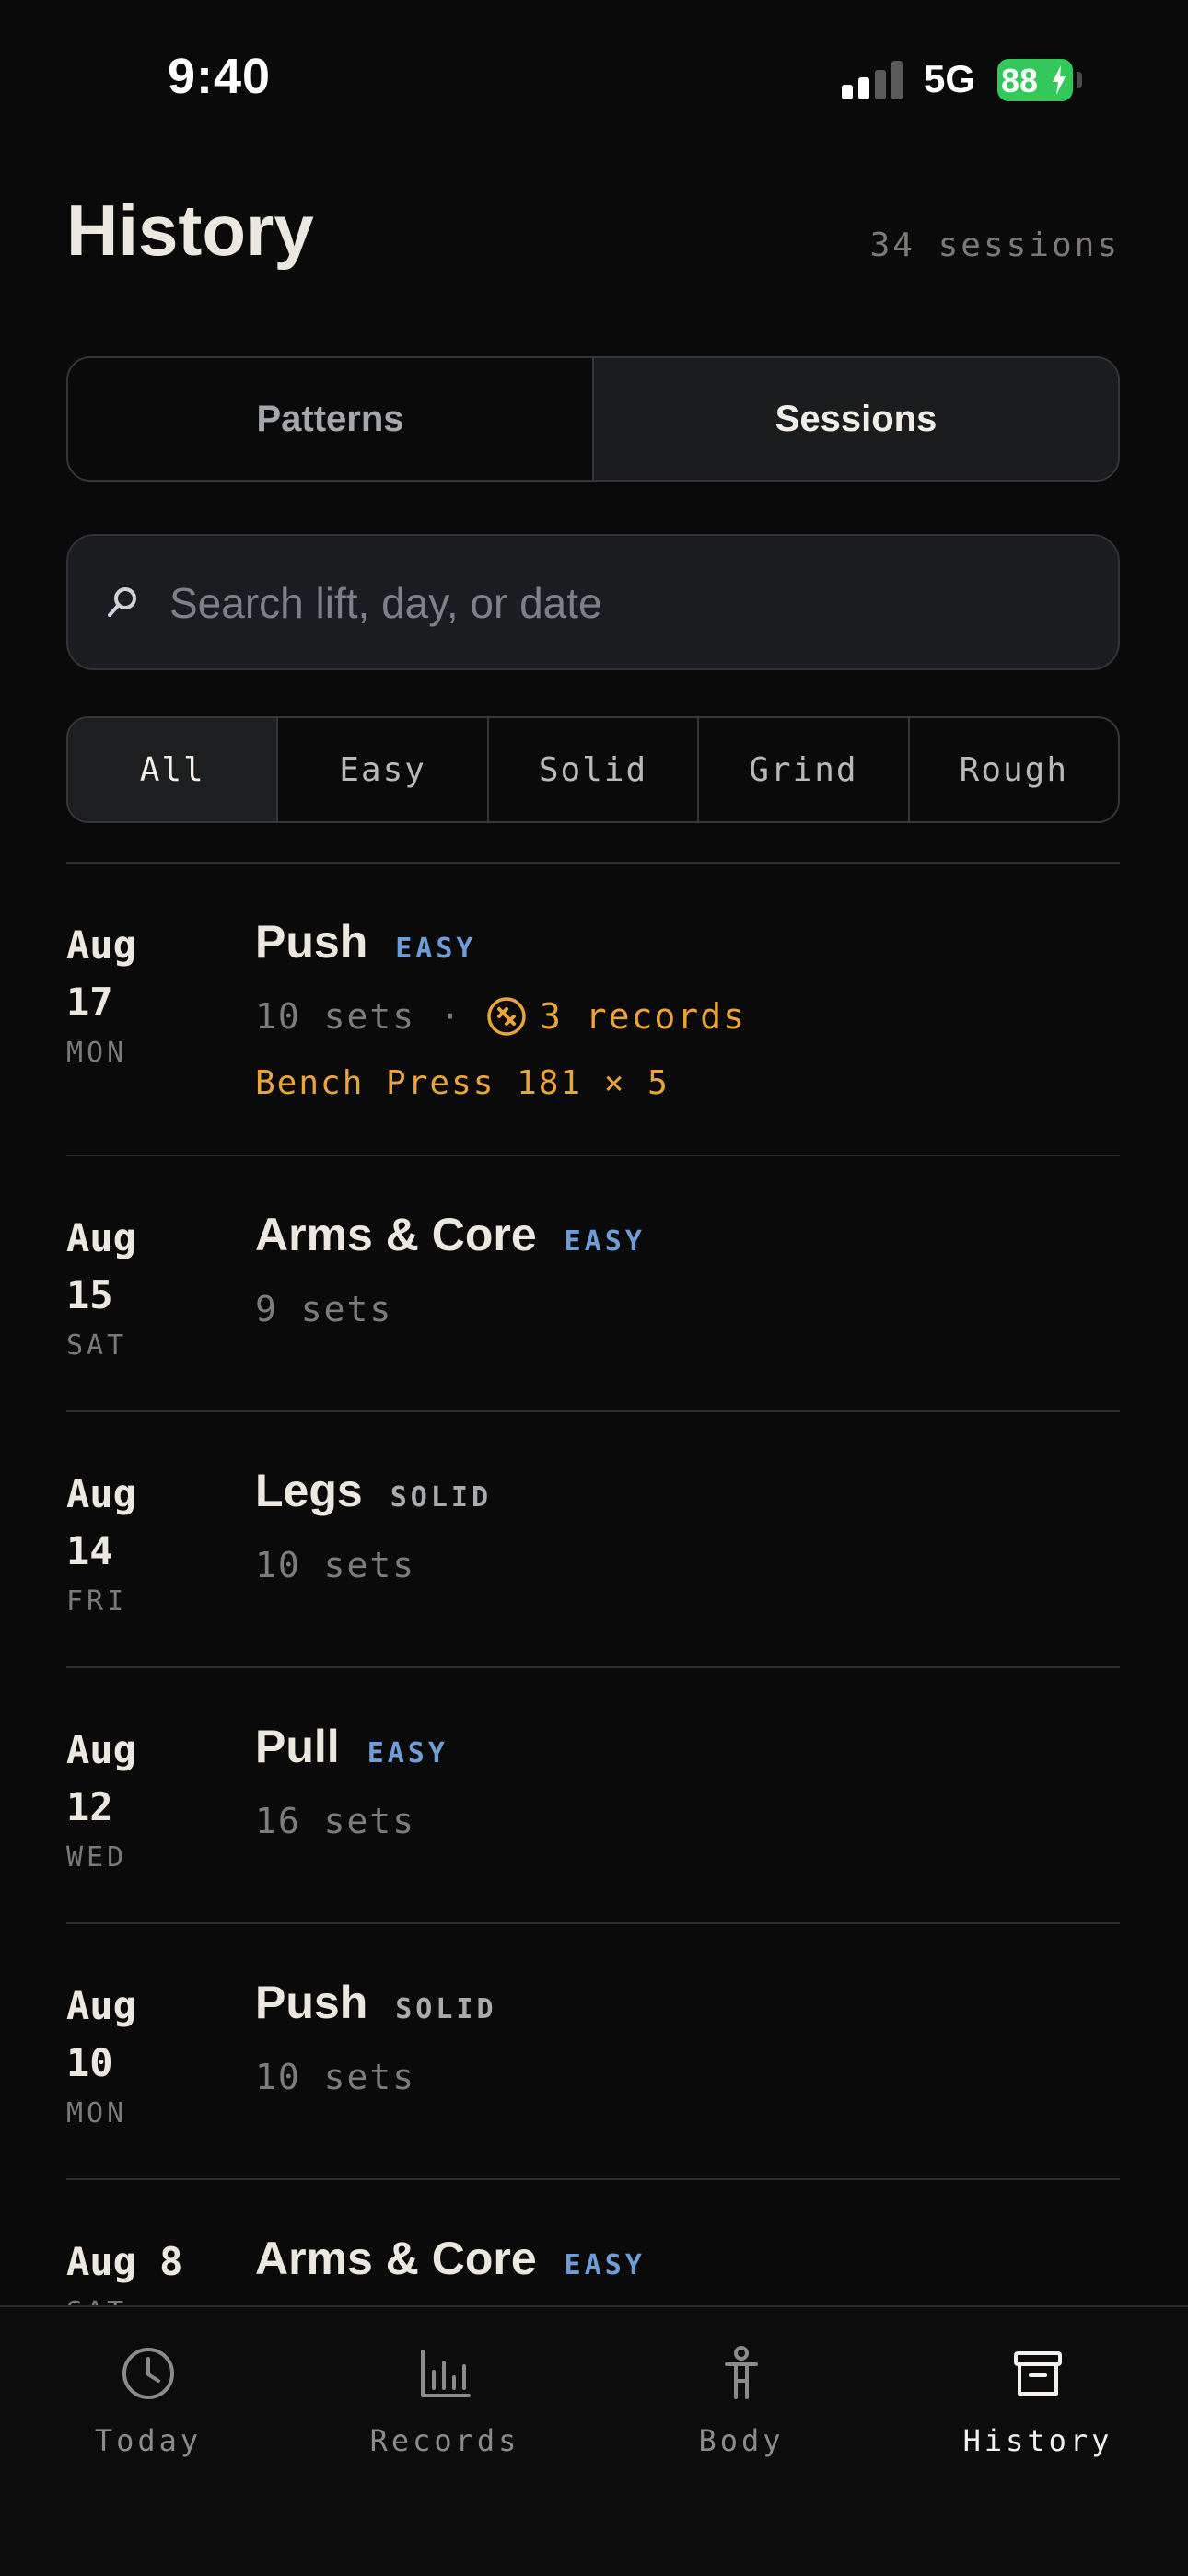  What do you see at coordinates (1037, 2440) in the screenshot?
I see `tab-label: History` at bounding box center [1037, 2440].